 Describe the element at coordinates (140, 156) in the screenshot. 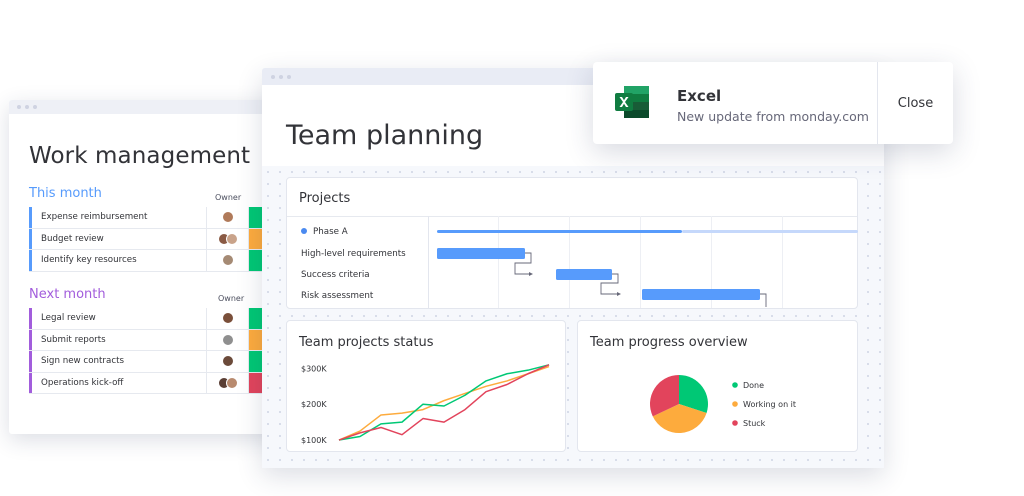

I see `work-management-title: Work management` at that location.